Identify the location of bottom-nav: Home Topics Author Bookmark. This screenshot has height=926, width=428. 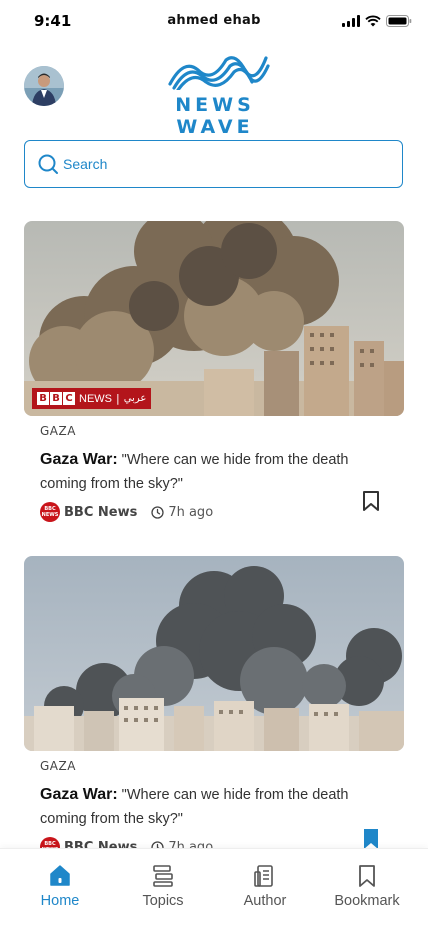
(214, 887).